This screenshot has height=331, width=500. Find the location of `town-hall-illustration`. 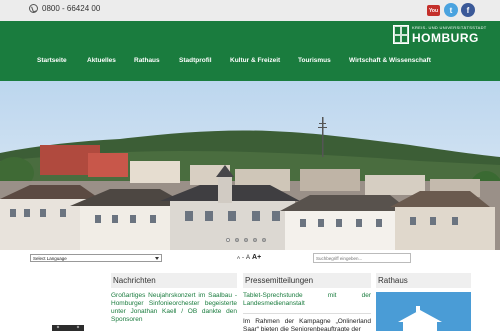

town-hall-illustration is located at coordinates (423, 311).